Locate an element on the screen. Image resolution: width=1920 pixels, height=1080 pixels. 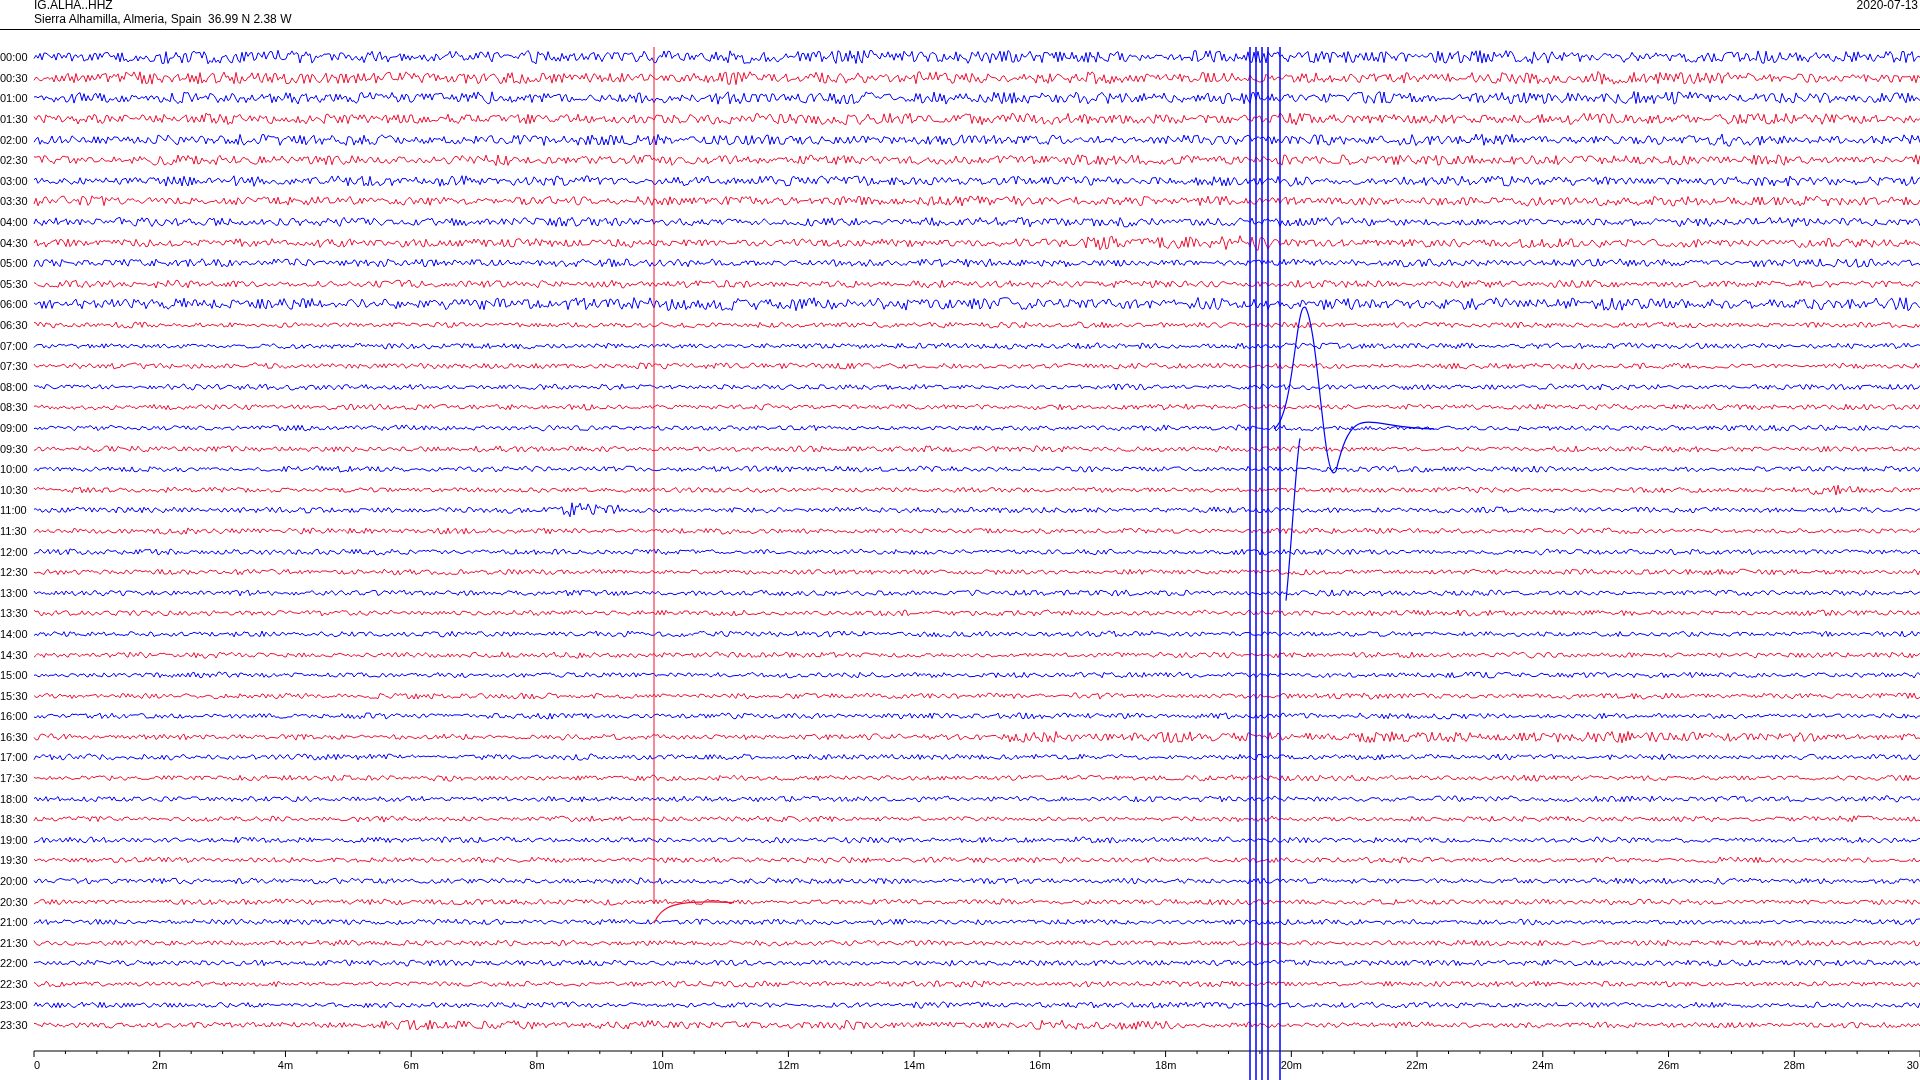
axis-tick-label: 10m is located at coordinates (662, 1064).